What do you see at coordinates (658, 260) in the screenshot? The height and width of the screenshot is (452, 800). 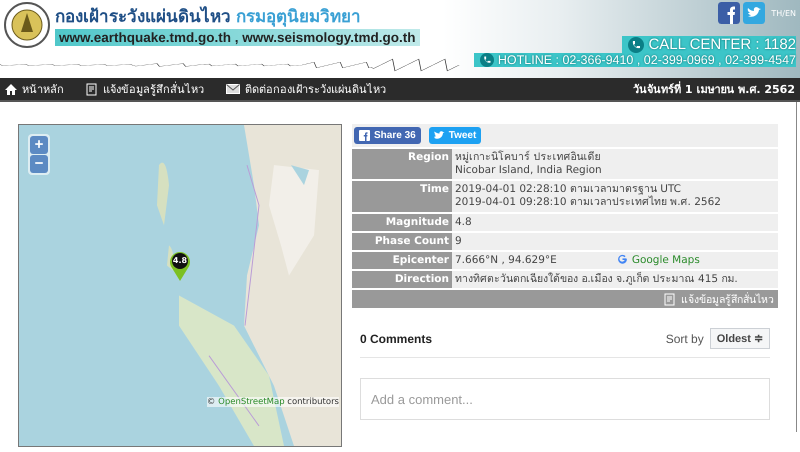 I see `google-maps-link: Google Maps` at bounding box center [658, 260].